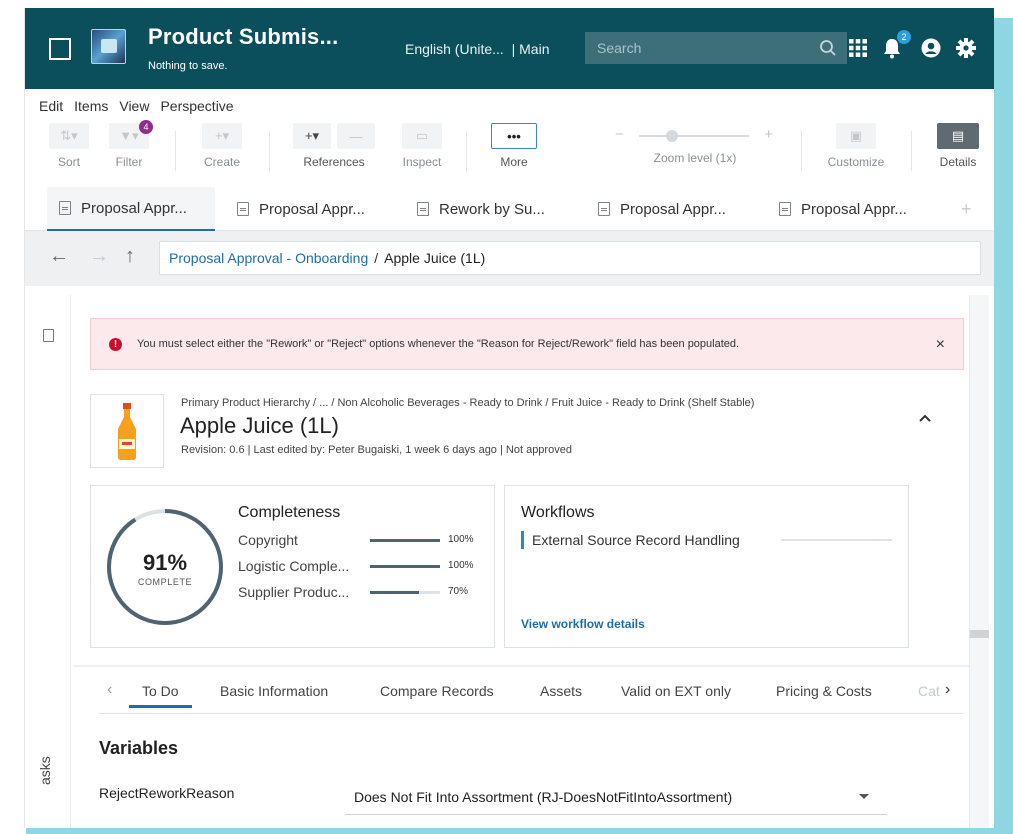  I want to click on add-reference-icon: +▾, so click(312, 136).